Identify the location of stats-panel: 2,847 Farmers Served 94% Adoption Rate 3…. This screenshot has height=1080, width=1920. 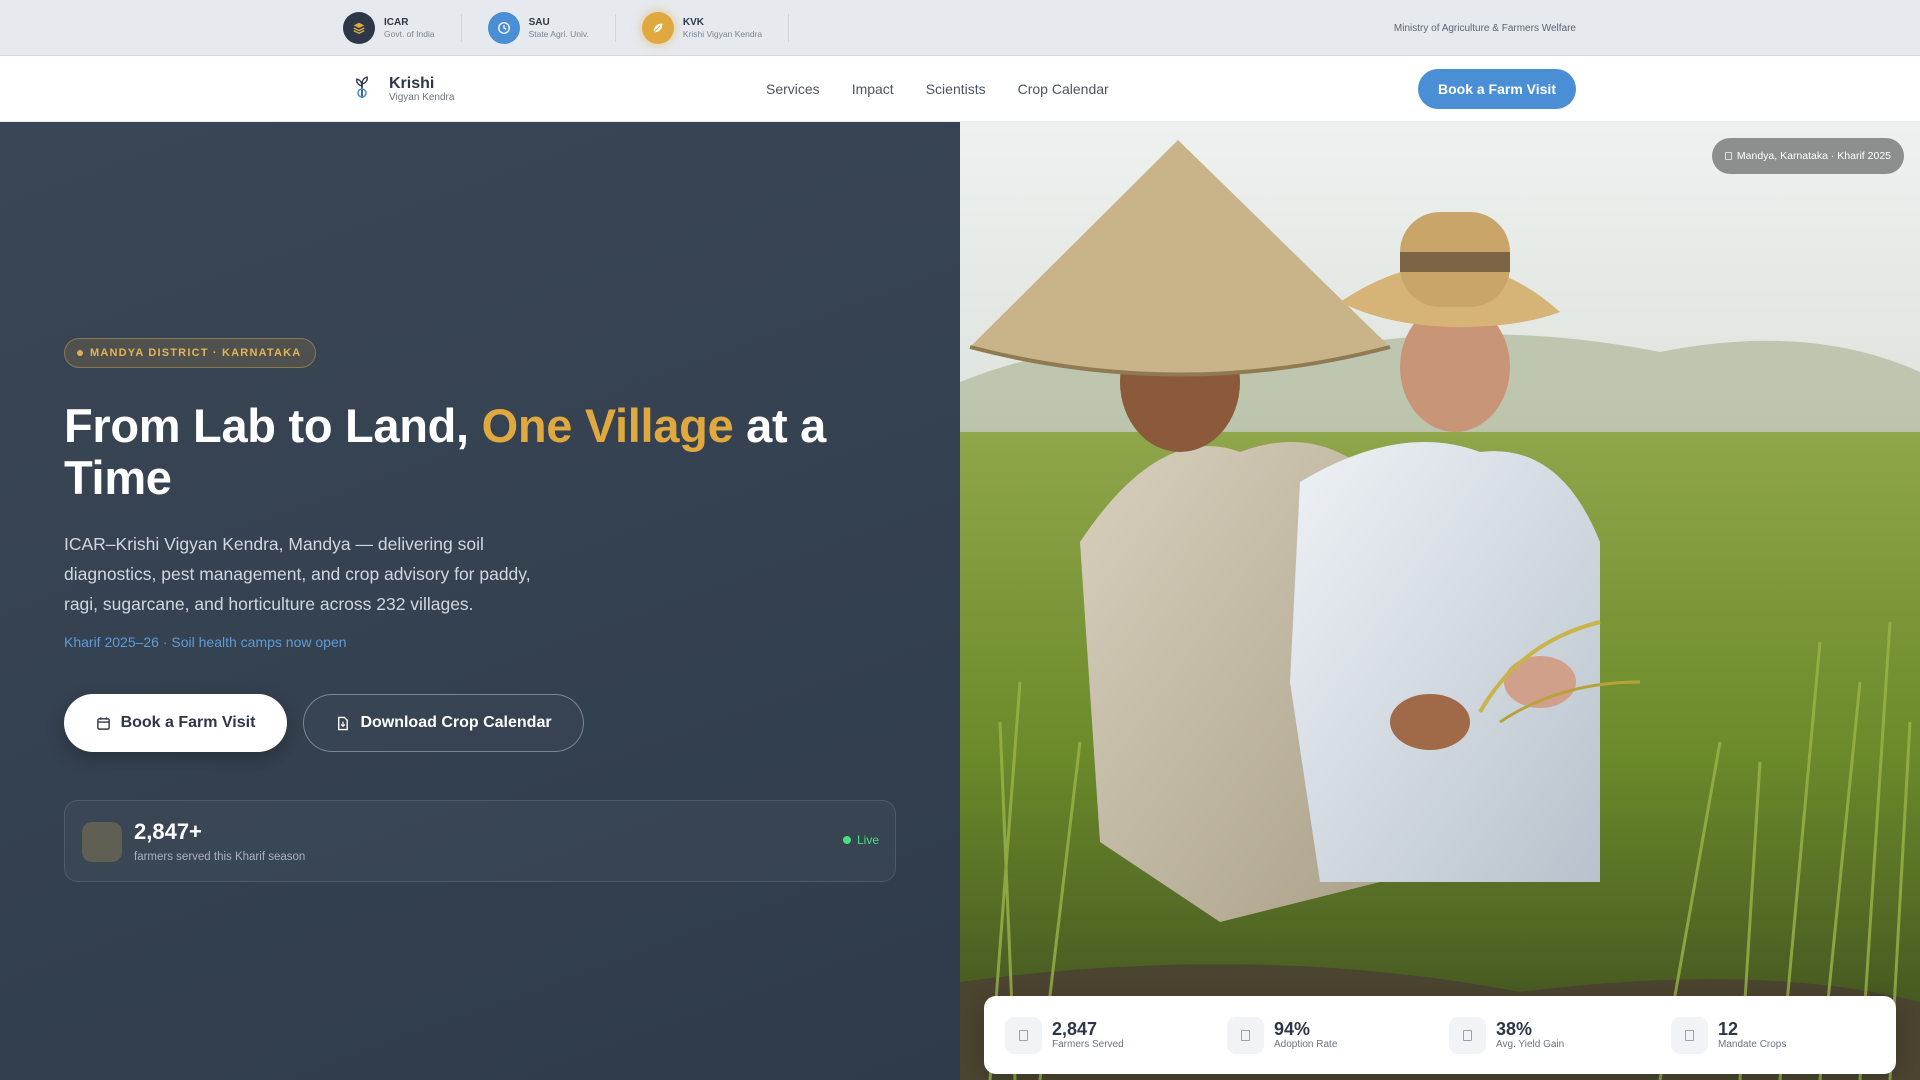
(1440, 1035).